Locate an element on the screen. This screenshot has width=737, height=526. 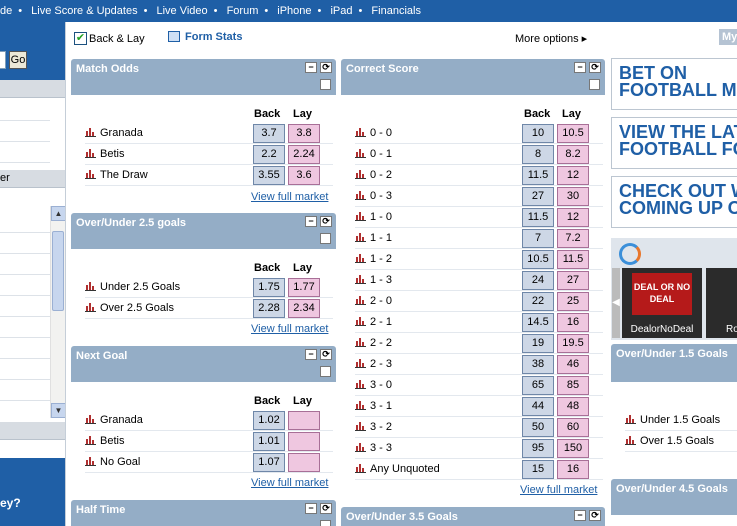
nav-link-iphone: iPhone is located at coordinates (294, 11).